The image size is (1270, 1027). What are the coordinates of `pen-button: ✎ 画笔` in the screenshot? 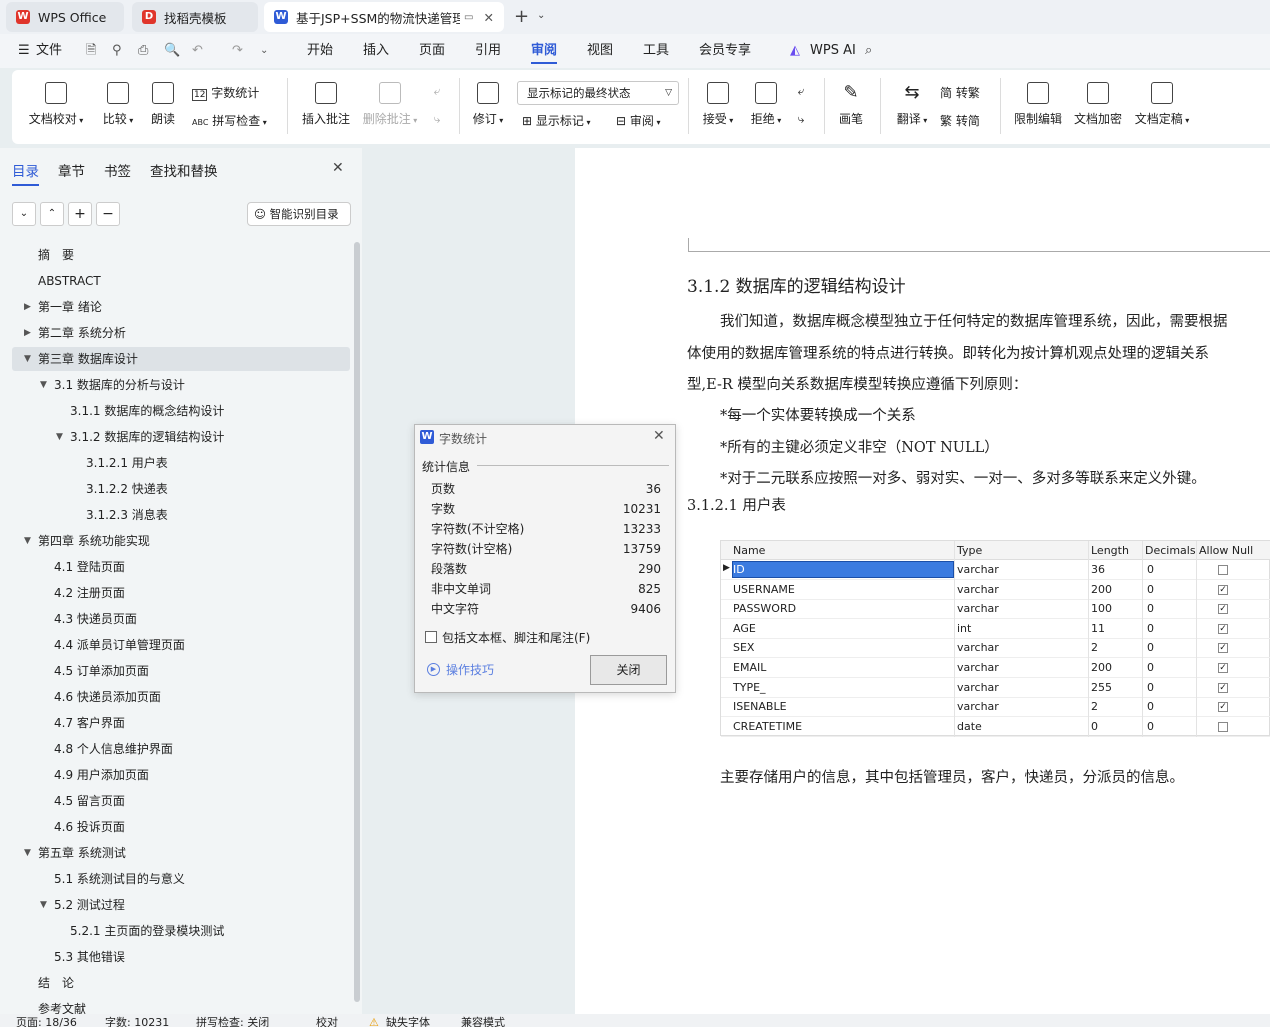 It's located at (851, 104).